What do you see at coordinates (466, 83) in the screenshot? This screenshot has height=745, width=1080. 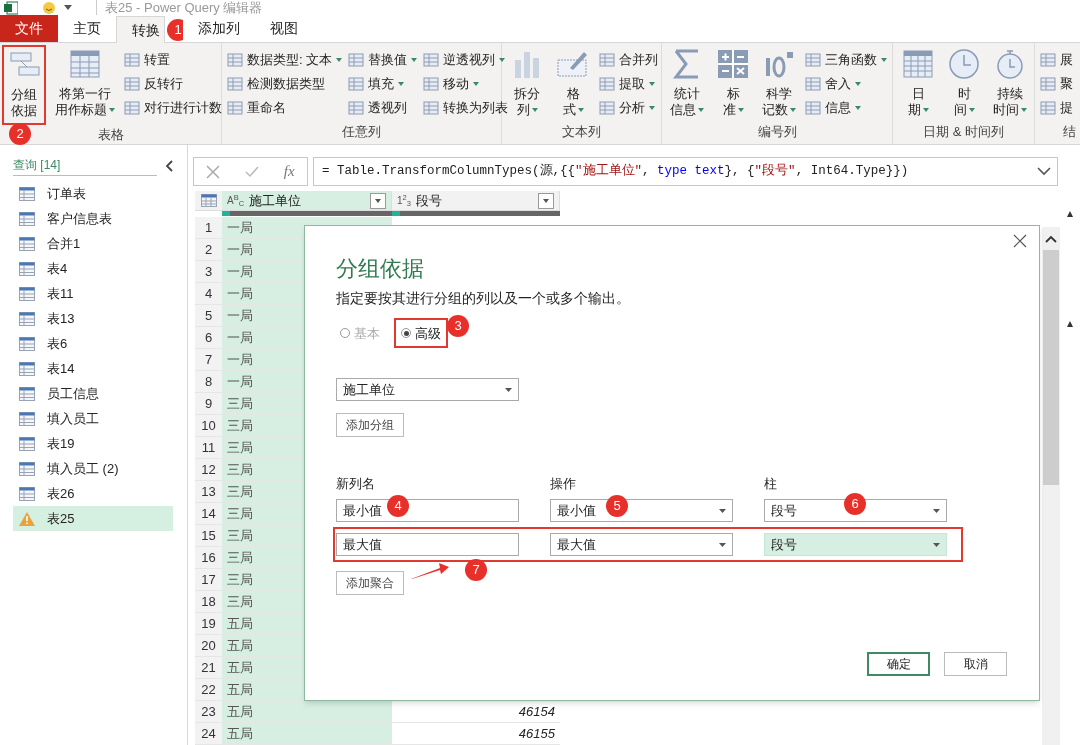 I see `ribbon-button: 移动` at bounding box center [466, 83].